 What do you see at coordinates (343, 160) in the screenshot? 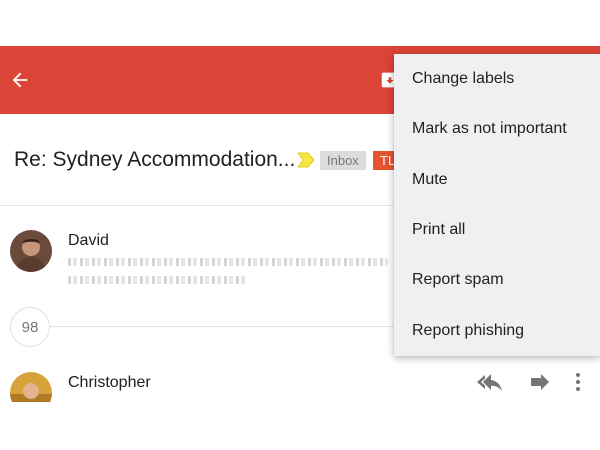
I see `label-inbox: Inbox` at bounding box center [343, 160].